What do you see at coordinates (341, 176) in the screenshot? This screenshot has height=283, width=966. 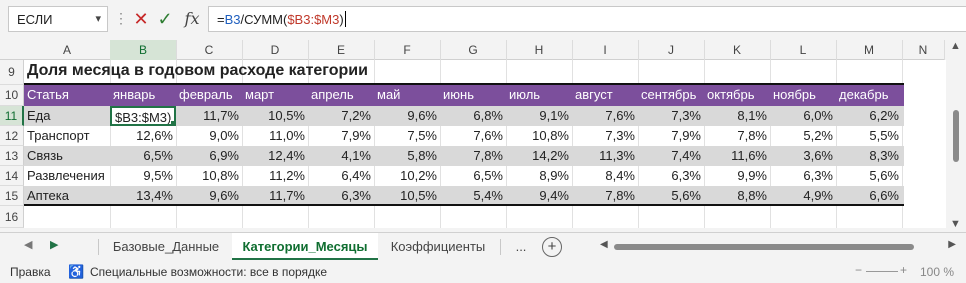 I see `value-cell: 6,4%` at bounding box center [341, 176].